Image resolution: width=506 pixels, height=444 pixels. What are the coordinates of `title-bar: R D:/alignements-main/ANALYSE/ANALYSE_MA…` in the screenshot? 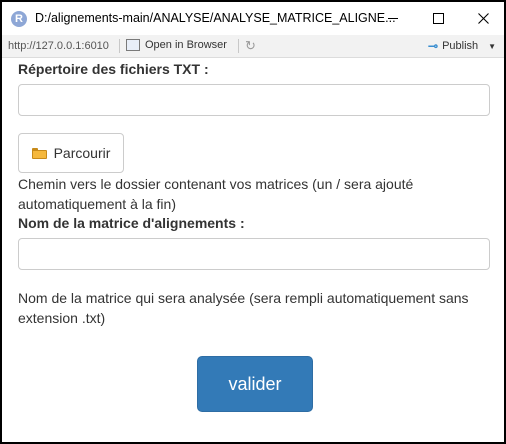 It's located at (253, 18).